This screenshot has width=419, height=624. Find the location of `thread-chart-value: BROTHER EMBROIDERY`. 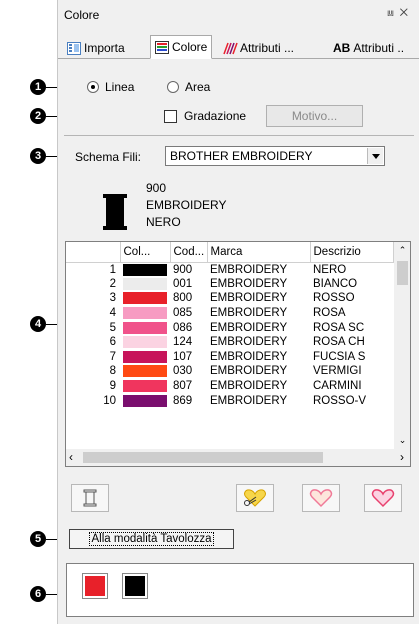

thread-chart-value: BROTHER EMBROIDERY is located at coordinates (241, 156).